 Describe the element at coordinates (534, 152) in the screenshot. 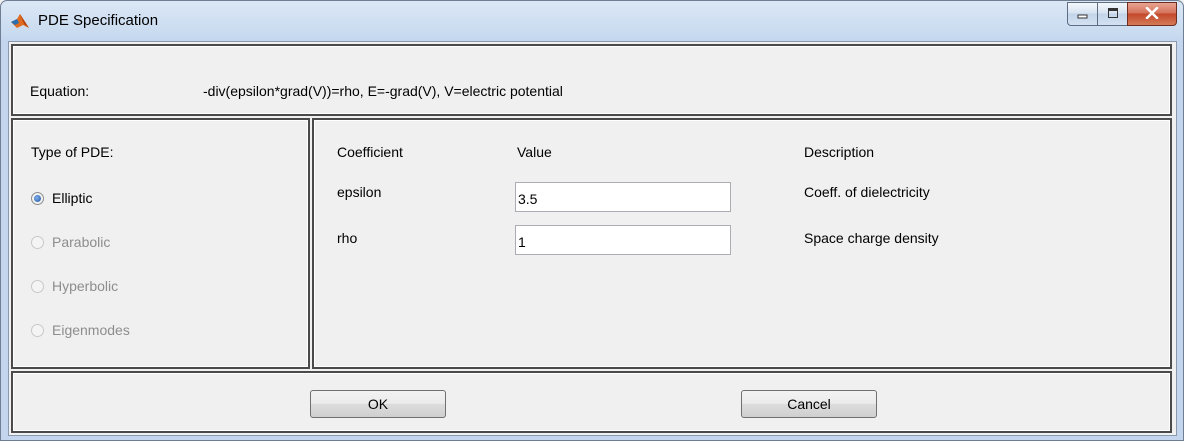

I see `header-value: Value` at that location.